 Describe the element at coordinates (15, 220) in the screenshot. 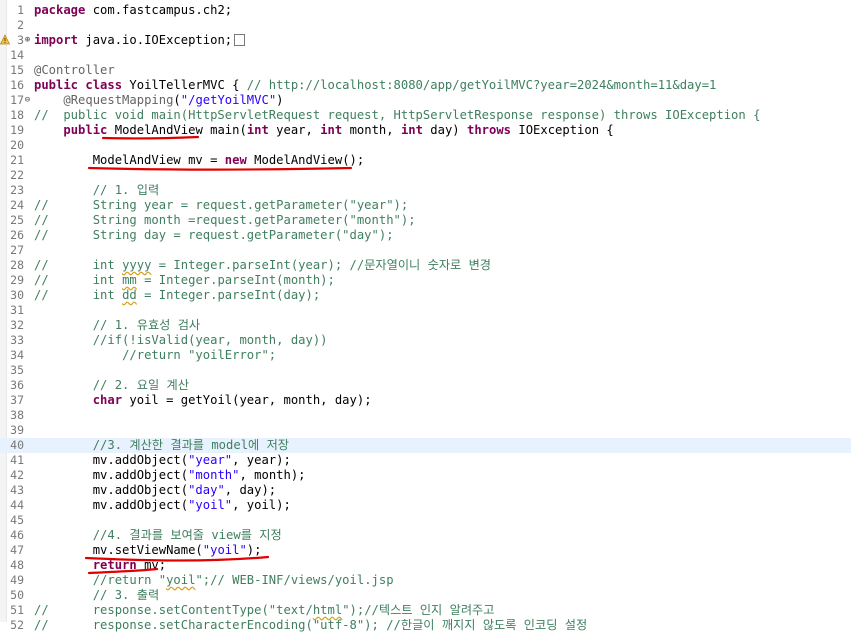

I see `line-number: 25` at that location.